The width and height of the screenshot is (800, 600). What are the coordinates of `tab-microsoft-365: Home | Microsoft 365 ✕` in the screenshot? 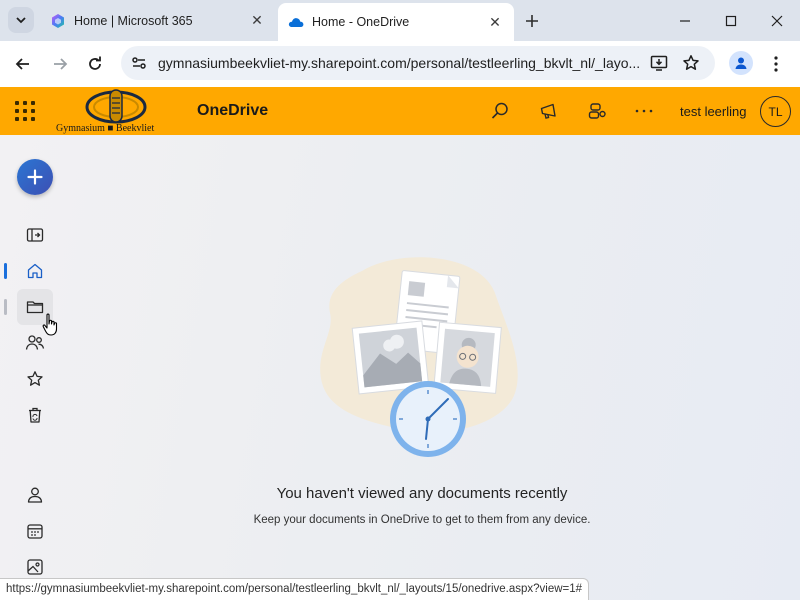 It's located at (158, 20).